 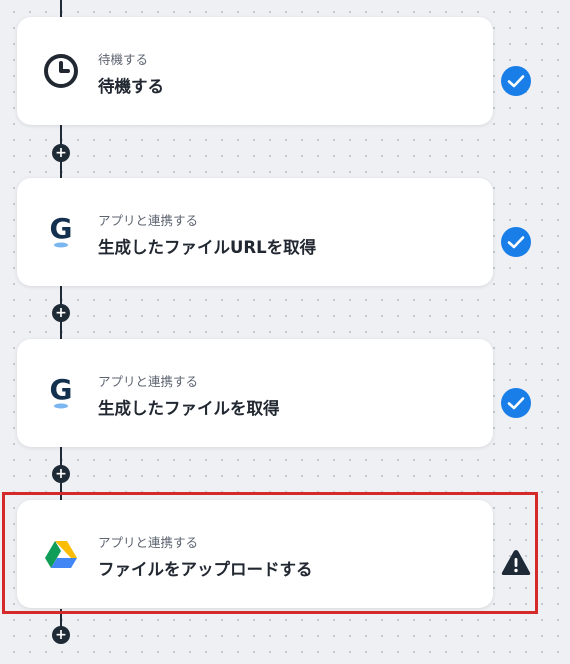 What do you see at coordinates (123, 59) in the screenshot?
I see `step-type-label: 待機する` at bounding box center [123, 59].